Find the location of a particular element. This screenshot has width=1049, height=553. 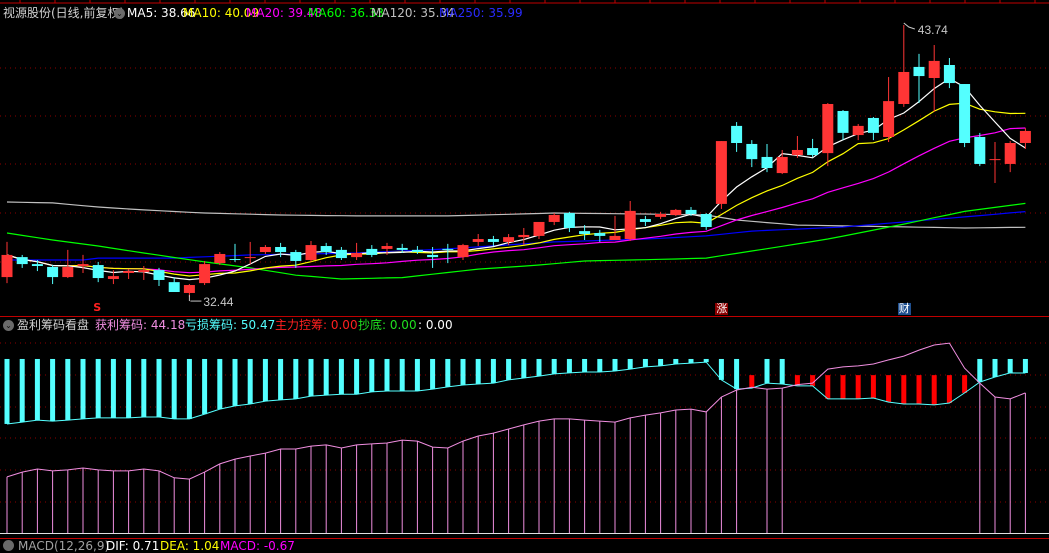

event-marker: 财 is located at coordinates (904, 309).